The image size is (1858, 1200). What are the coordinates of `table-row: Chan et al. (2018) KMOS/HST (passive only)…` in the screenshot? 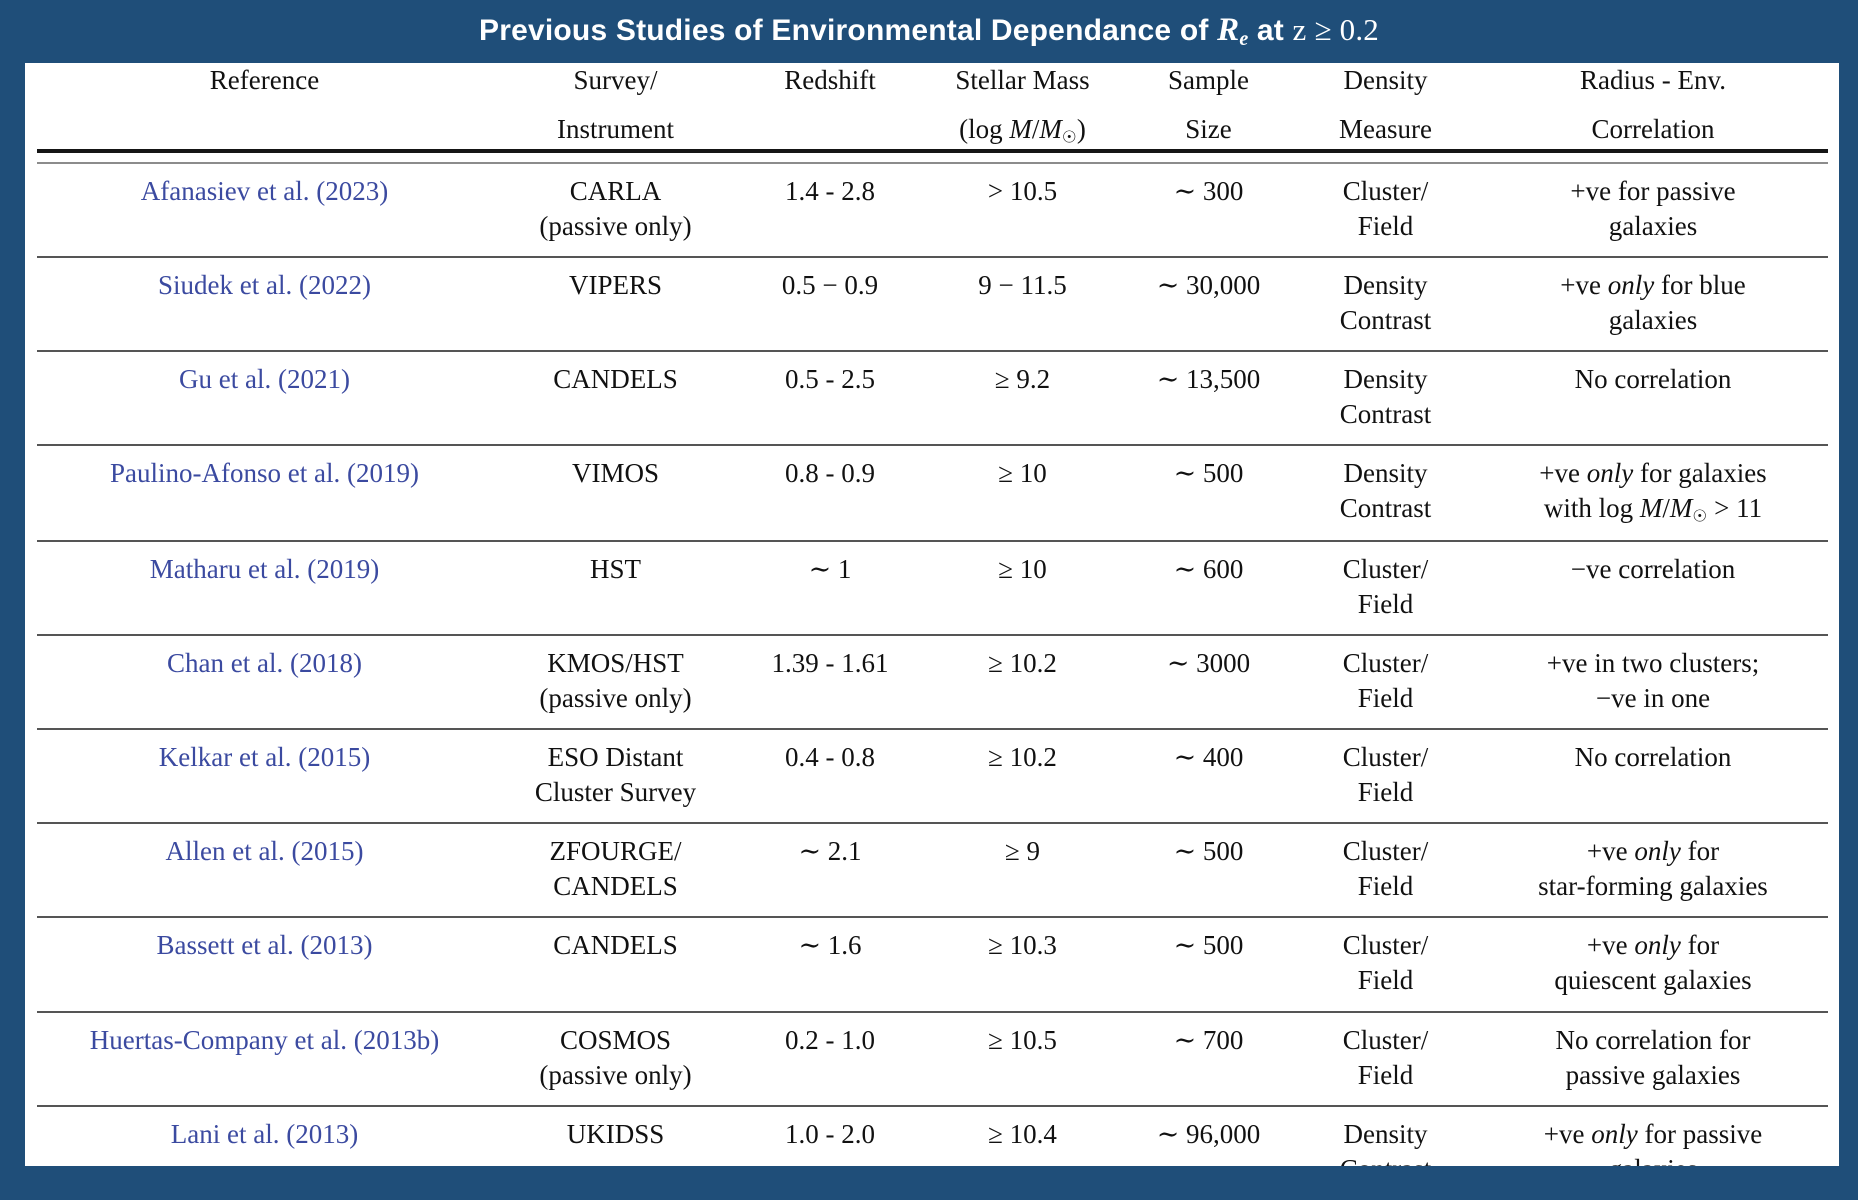 It's located at (932, 681).